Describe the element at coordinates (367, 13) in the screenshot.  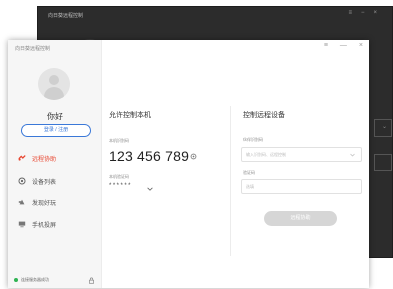
I see `background-window-controls: ≡−×` at that location.